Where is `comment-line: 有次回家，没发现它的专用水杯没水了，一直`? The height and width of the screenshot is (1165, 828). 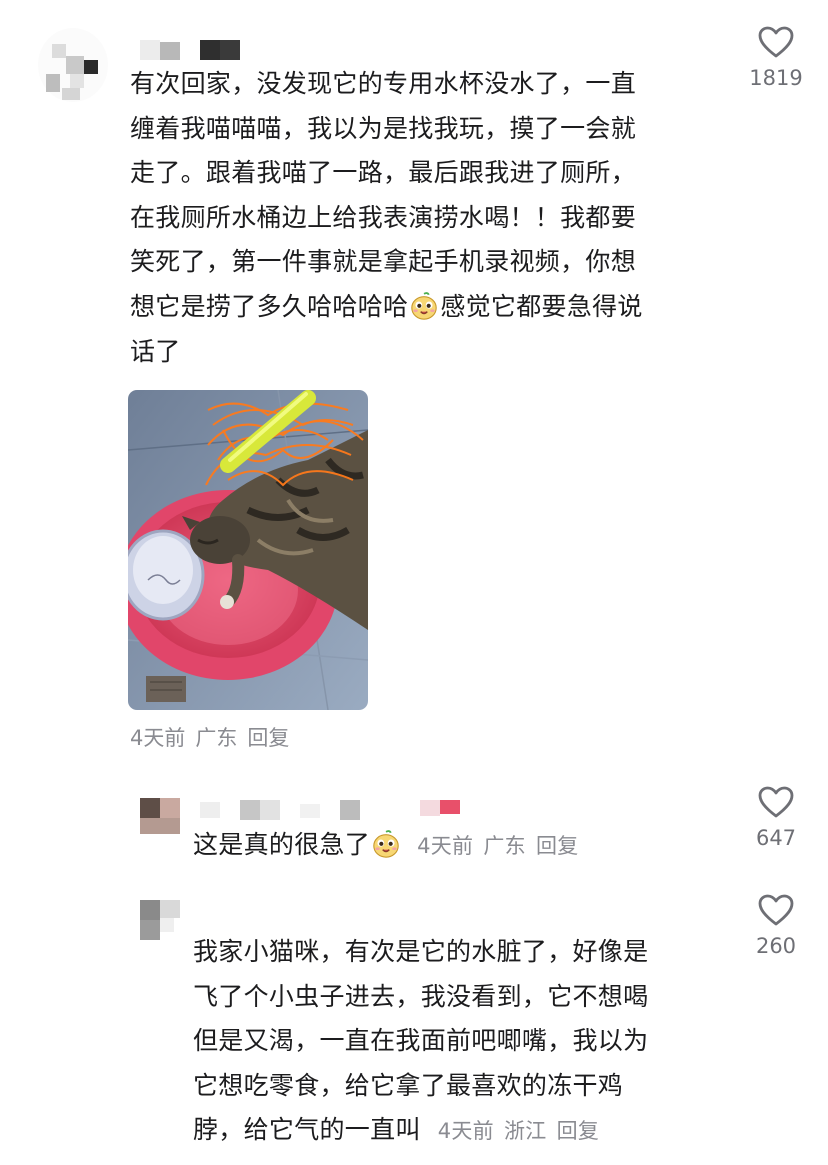 comment-line: 有次回家，没发现它的专用水杯没水了，一直 is located at coordinates (383, 83).